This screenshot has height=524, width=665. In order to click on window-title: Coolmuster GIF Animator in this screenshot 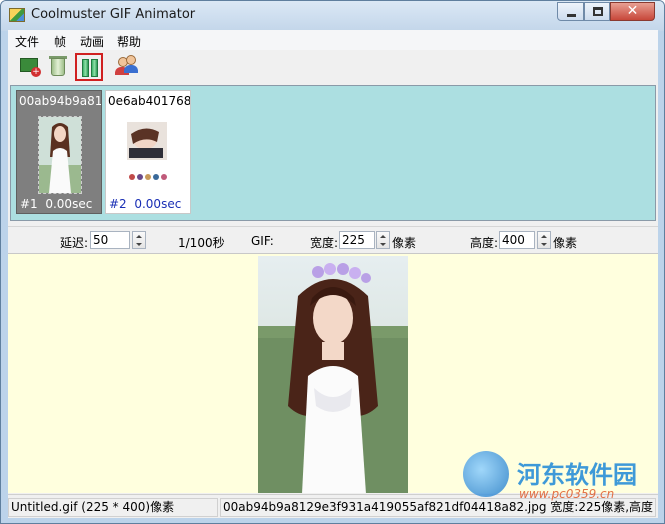, I will do `click(113, 14)`.